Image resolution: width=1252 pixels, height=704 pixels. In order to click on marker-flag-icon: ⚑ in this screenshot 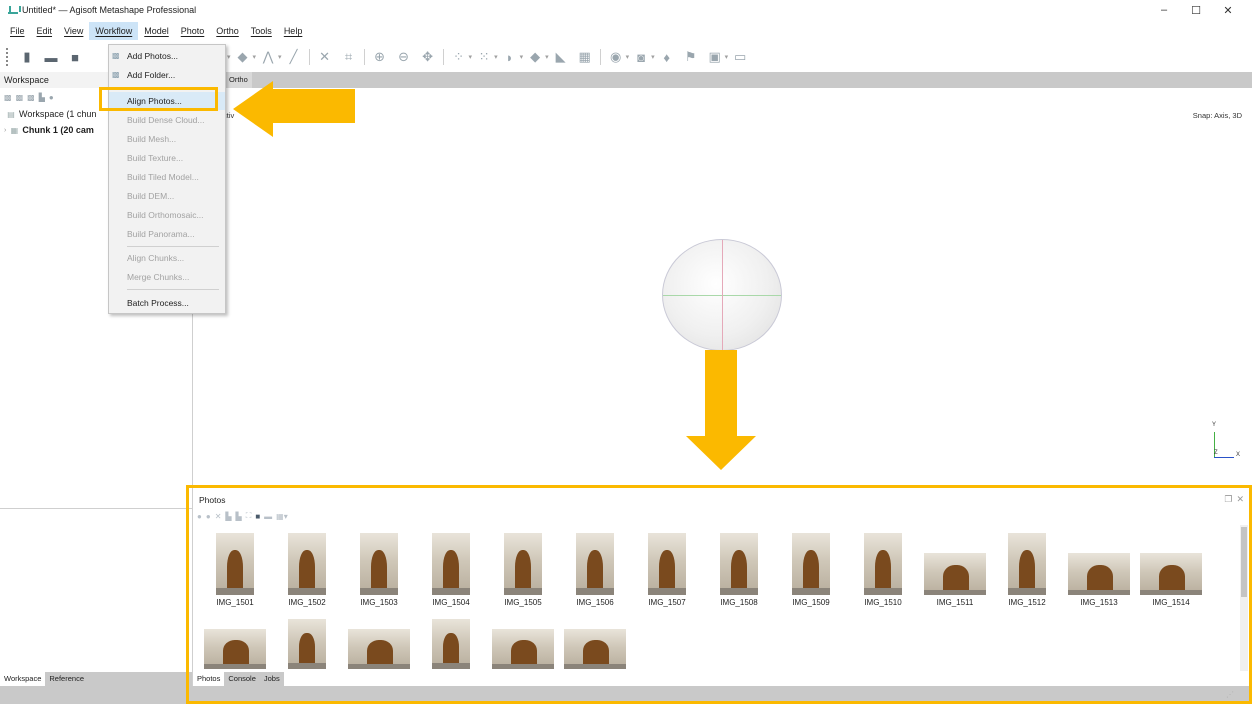, I will do `click(691, 57)`.